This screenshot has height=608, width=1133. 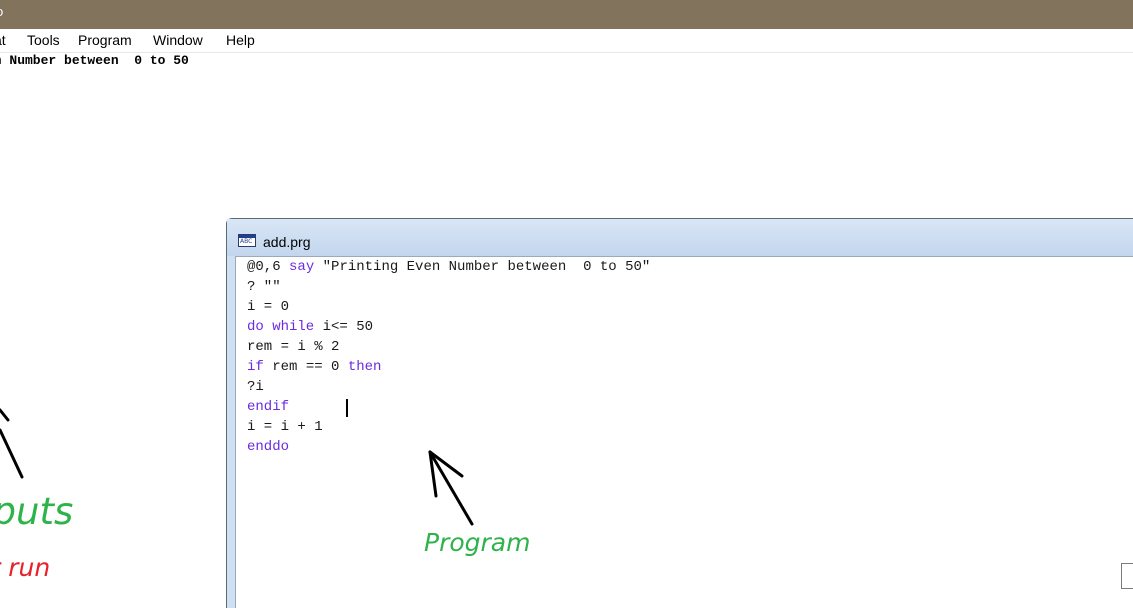 What do you see at coordinates (566, 41) in the screenshot?
I see `menu-bar: at Tools Program Window Help` at bounding box center [566, 41].